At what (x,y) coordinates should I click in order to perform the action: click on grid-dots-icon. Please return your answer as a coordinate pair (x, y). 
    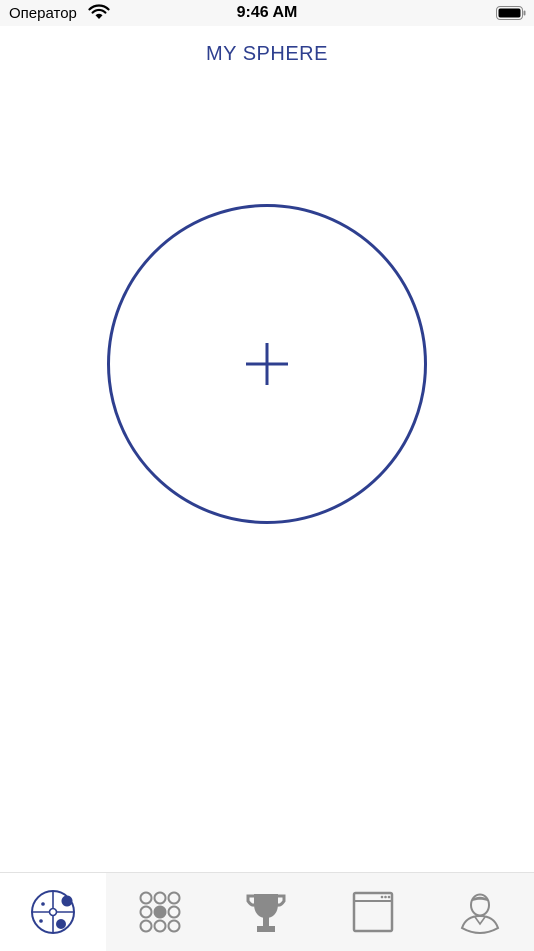
    Looking at the image, I should click on (160, 912).